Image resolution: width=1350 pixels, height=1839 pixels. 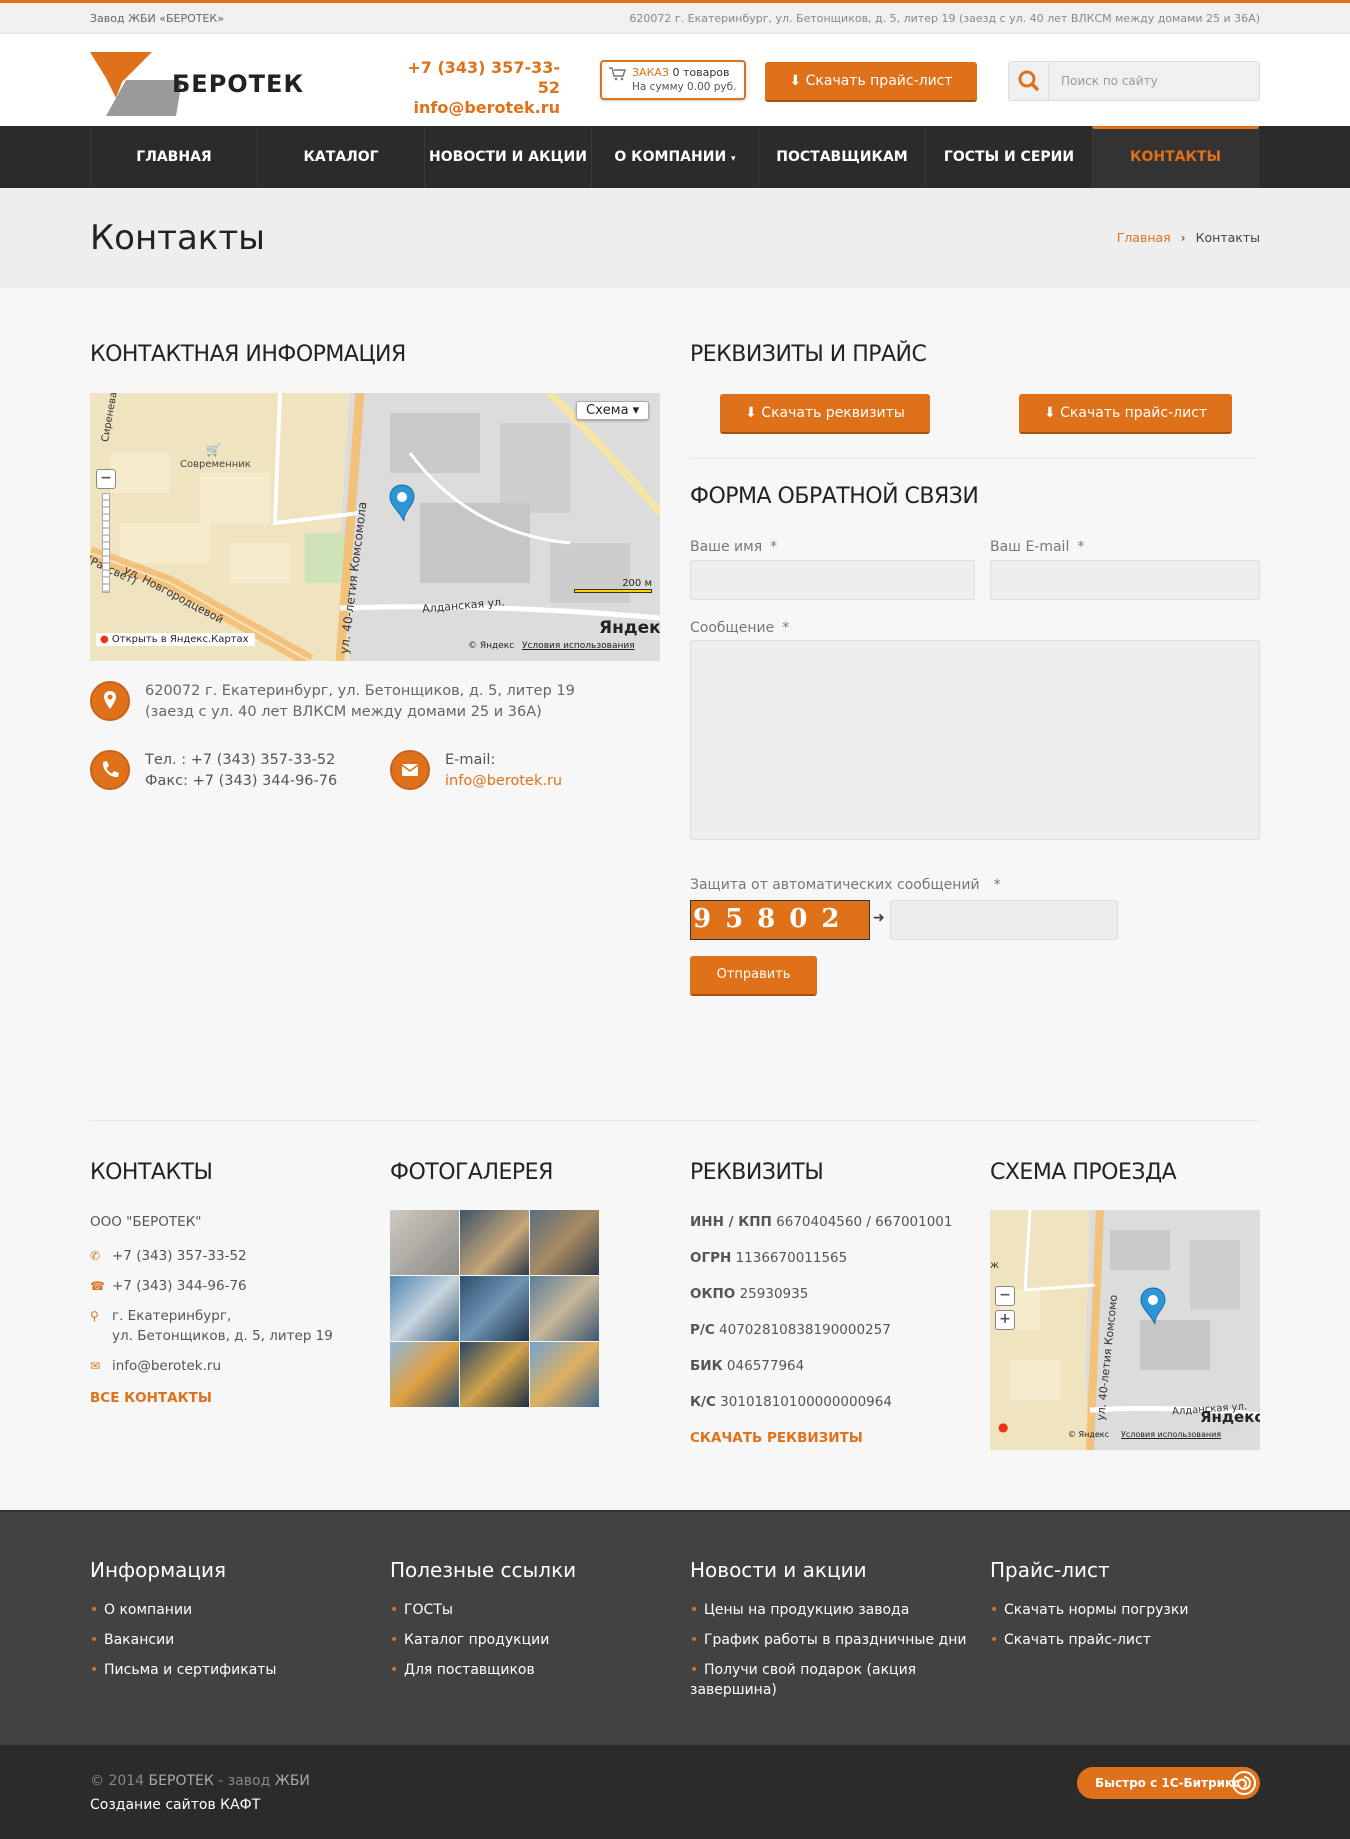 What do you see at coordinates (106, 543) in the screenshot?
I see `zoom-track` at bounding box center [106, 543].